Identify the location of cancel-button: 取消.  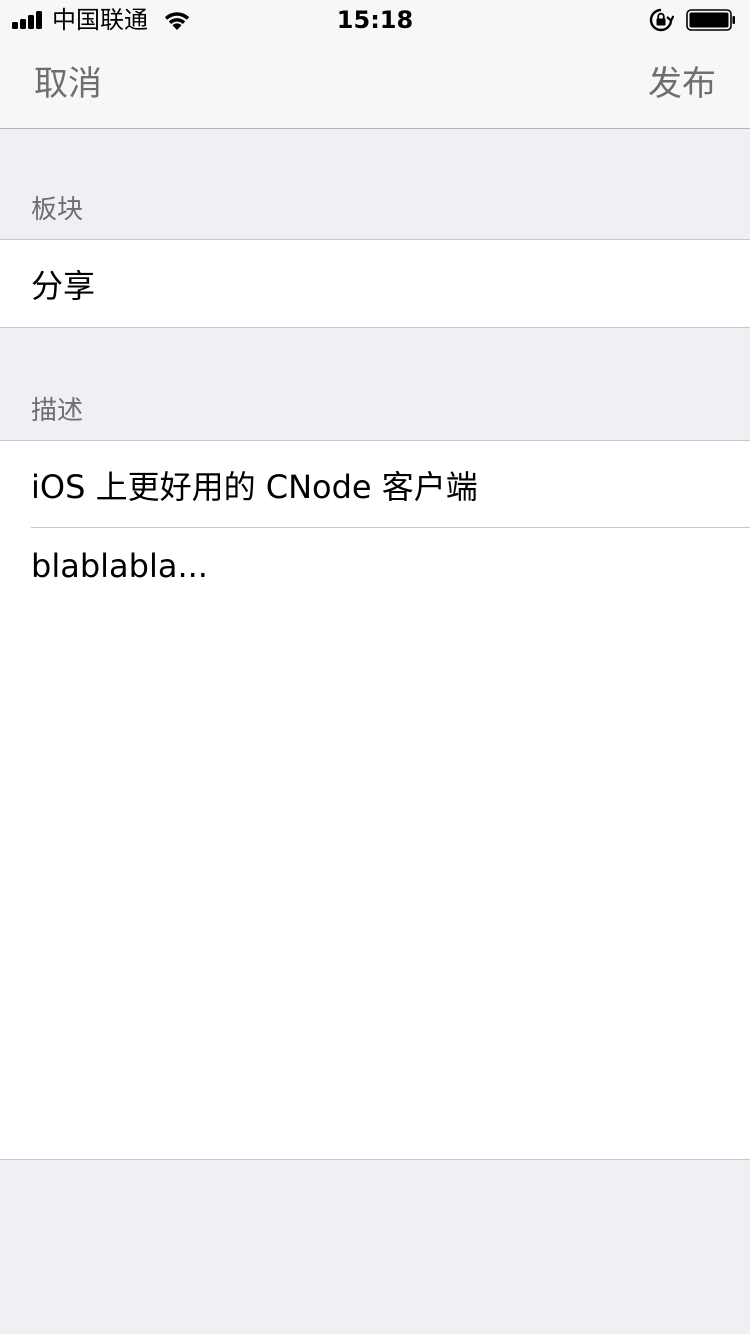
(68, 84).